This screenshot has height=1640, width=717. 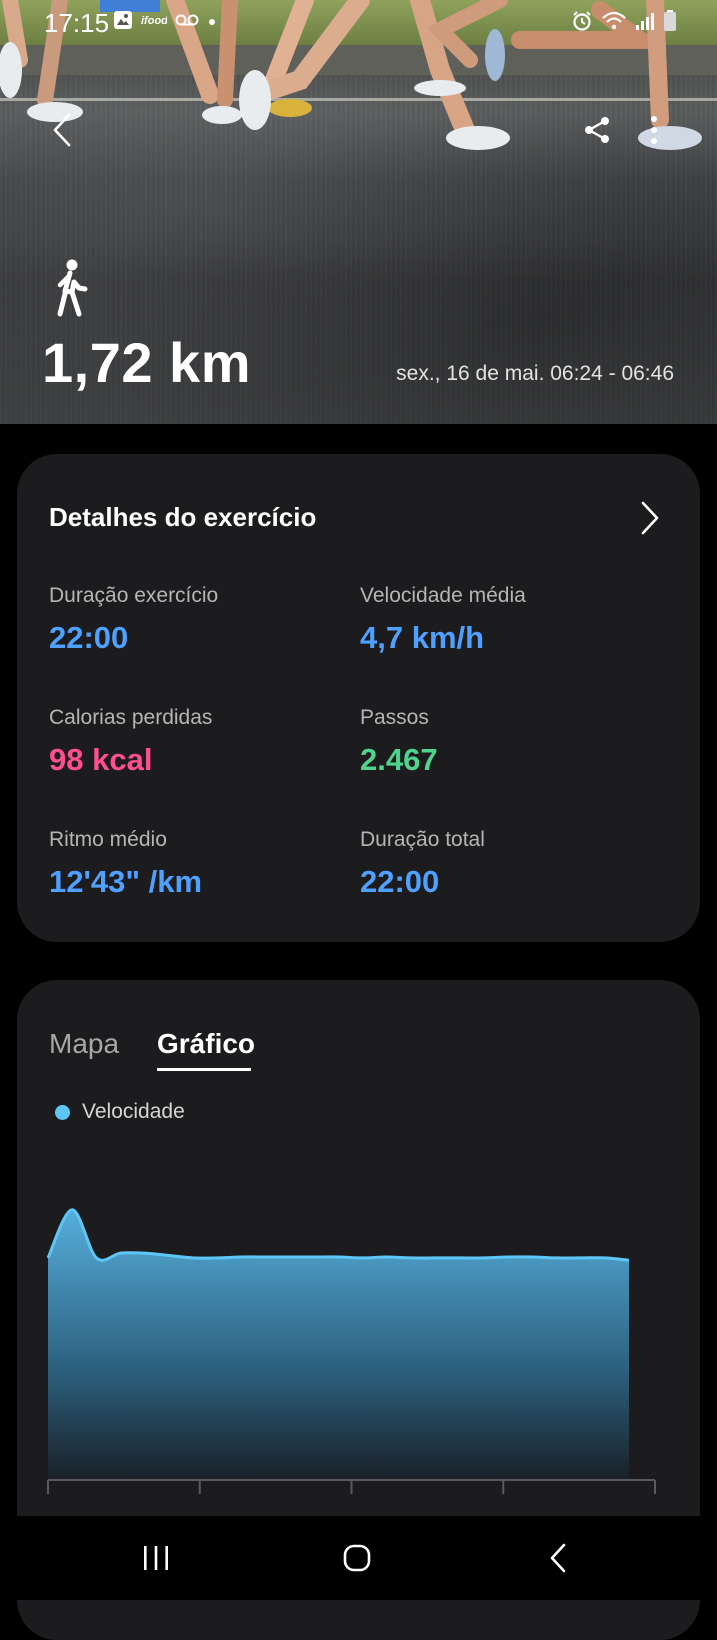 I want to click on nav-back-icon, so click(x=558, y=1558).